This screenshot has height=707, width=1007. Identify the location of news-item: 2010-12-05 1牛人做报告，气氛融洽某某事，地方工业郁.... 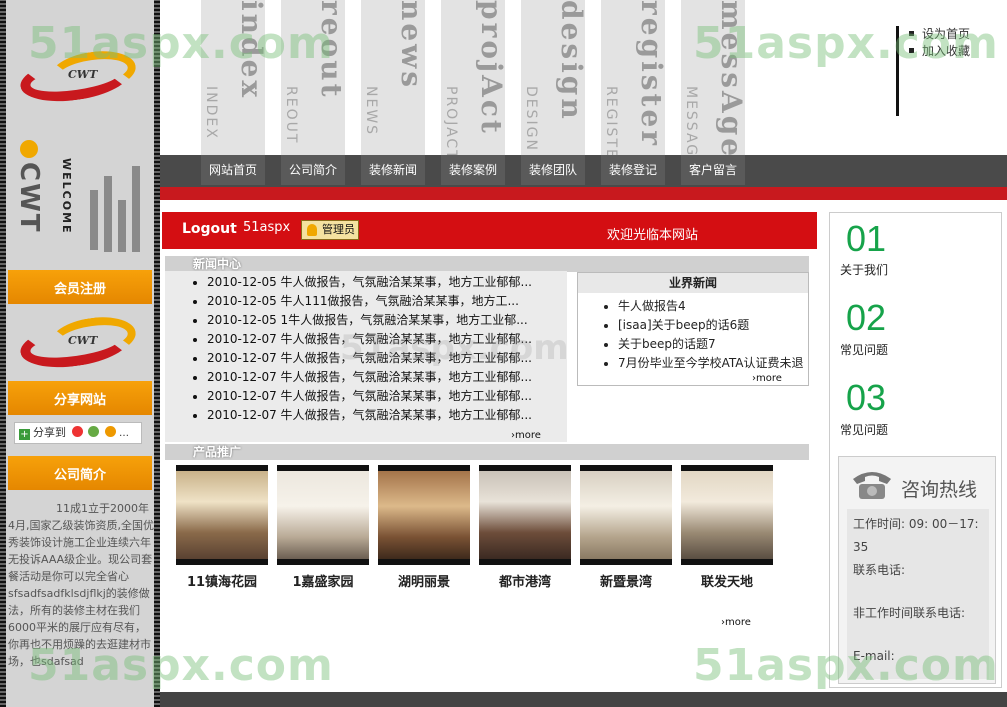
(369, 320).